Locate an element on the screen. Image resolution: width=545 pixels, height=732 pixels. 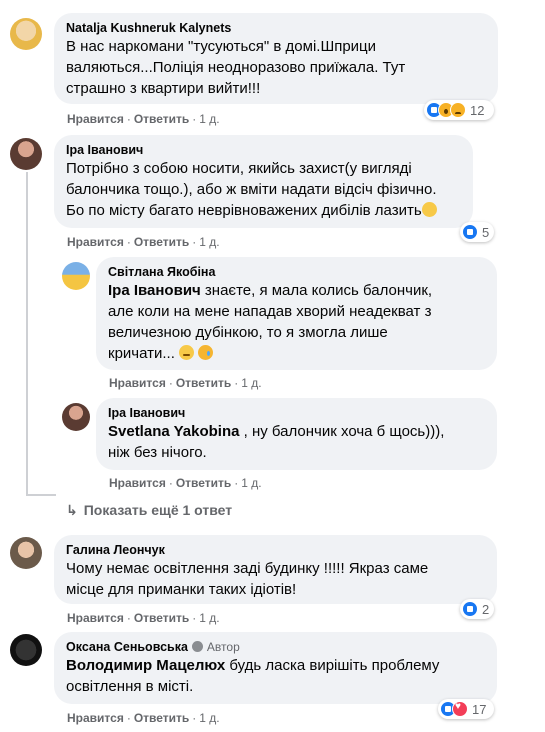
mention-link: Володимир Мацелюх is located at coordinates (145, 665).